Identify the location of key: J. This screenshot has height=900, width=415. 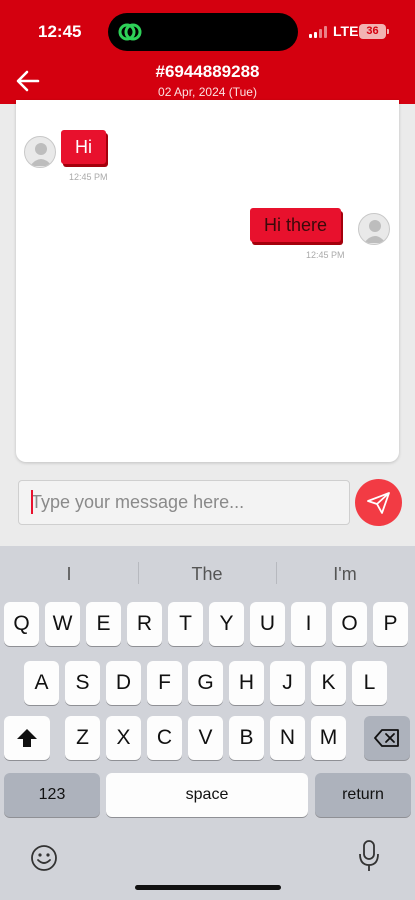
(287, 683).